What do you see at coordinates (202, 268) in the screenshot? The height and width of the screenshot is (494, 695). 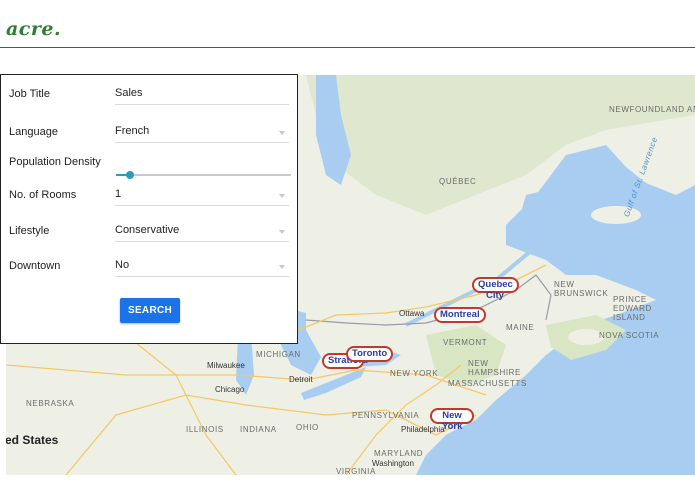 I see `downtown-select: No` at bounding box center [202, 268].